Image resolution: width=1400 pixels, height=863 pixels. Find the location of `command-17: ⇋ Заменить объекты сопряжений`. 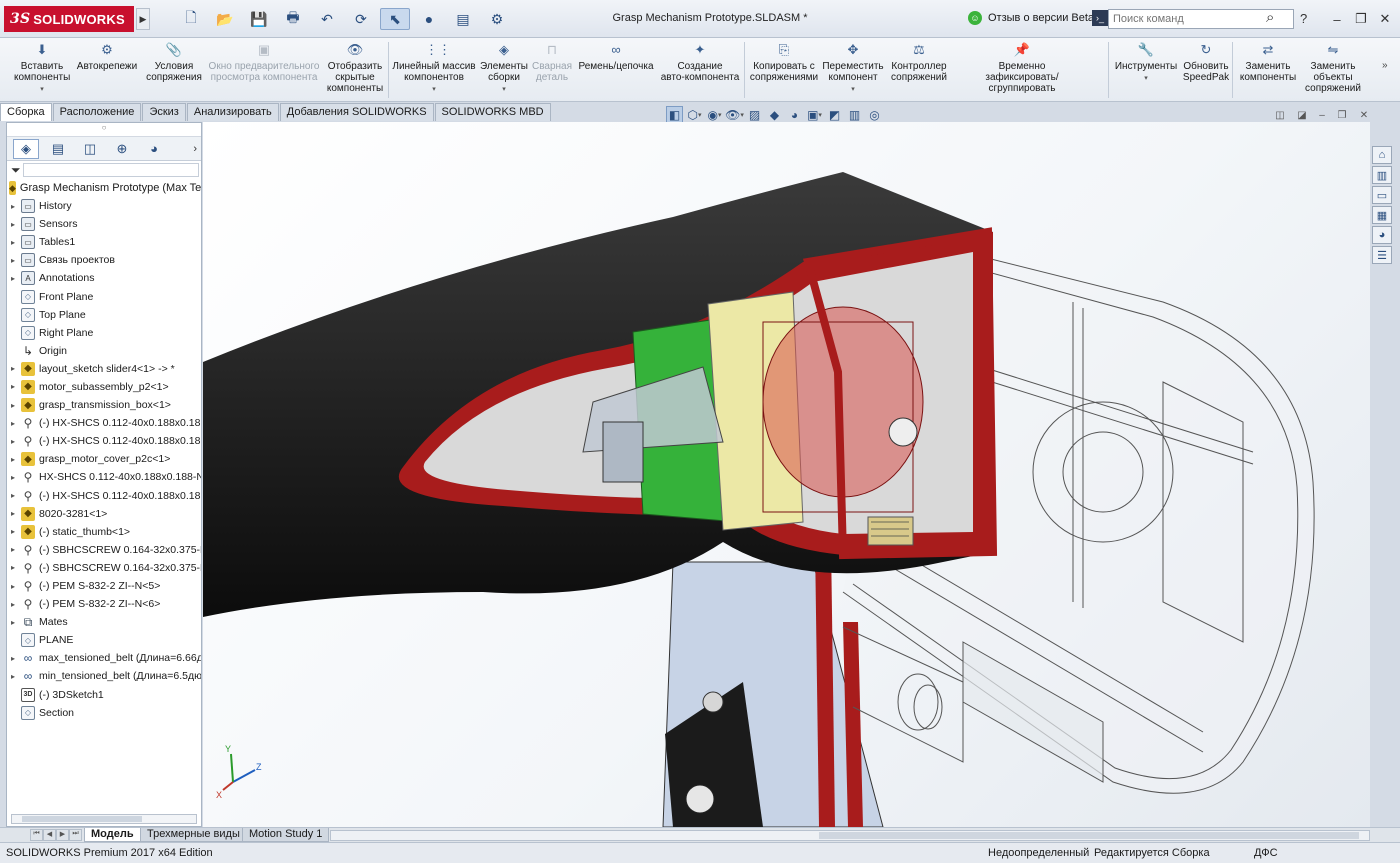

command-17: ⇋ Заменить объекты сопряжений is located at coordinates (1333, 68).